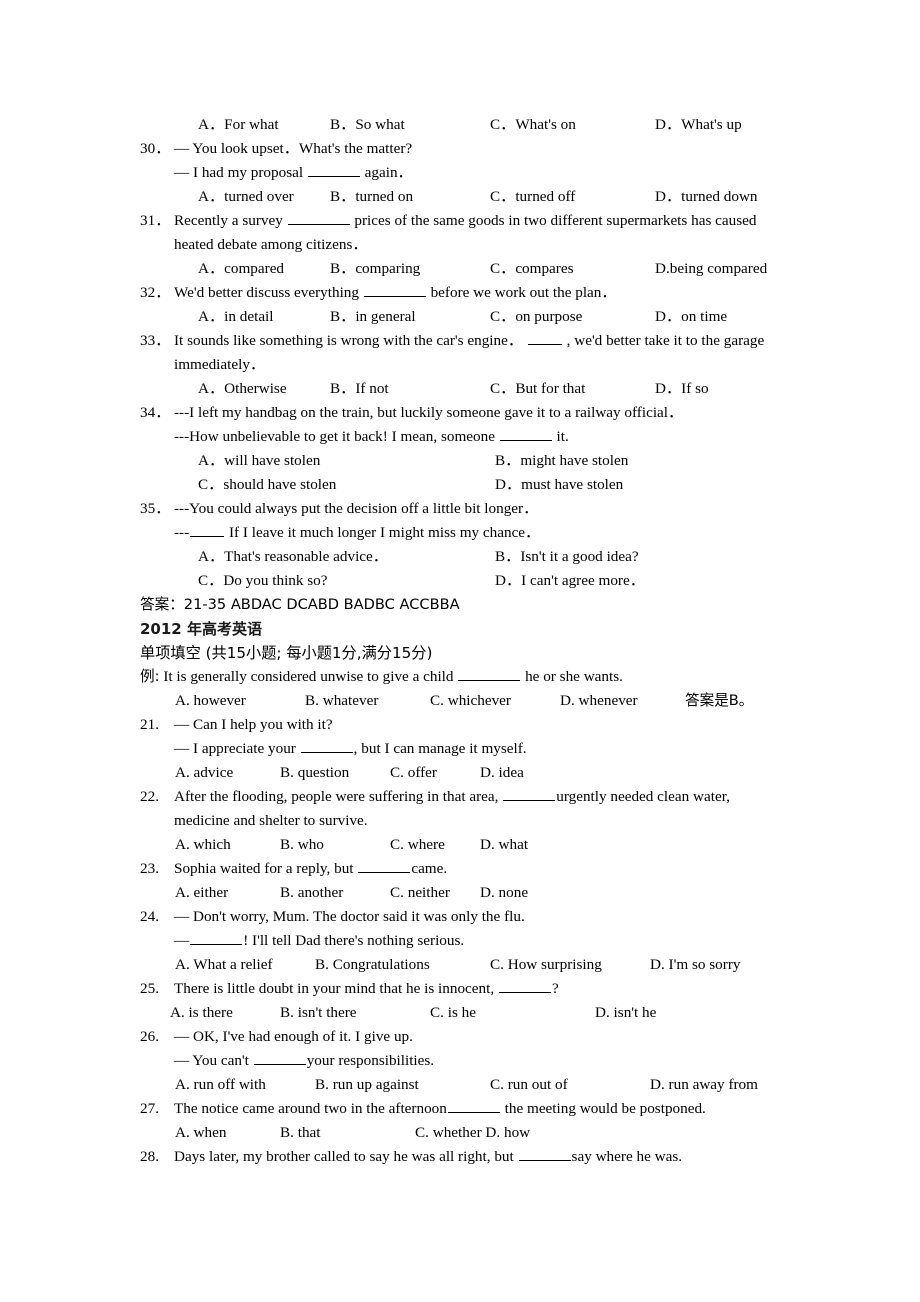 The height and width of the screenshot is (1302, 920). Describe the element at coordinates (268, 292) in the screenshot. I see `line-text-pre: We'd better discuss everything` at that location.